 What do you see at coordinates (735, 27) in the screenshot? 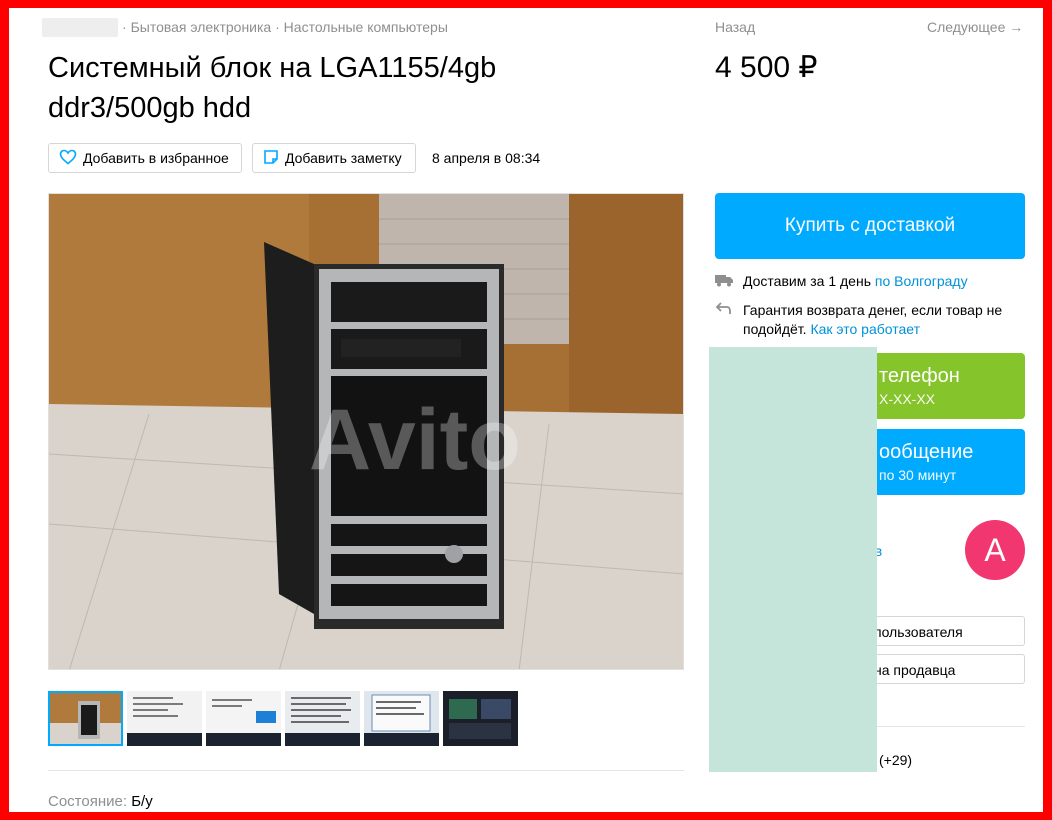
I see `back-link: Назад` at bounding box center [735, 27].